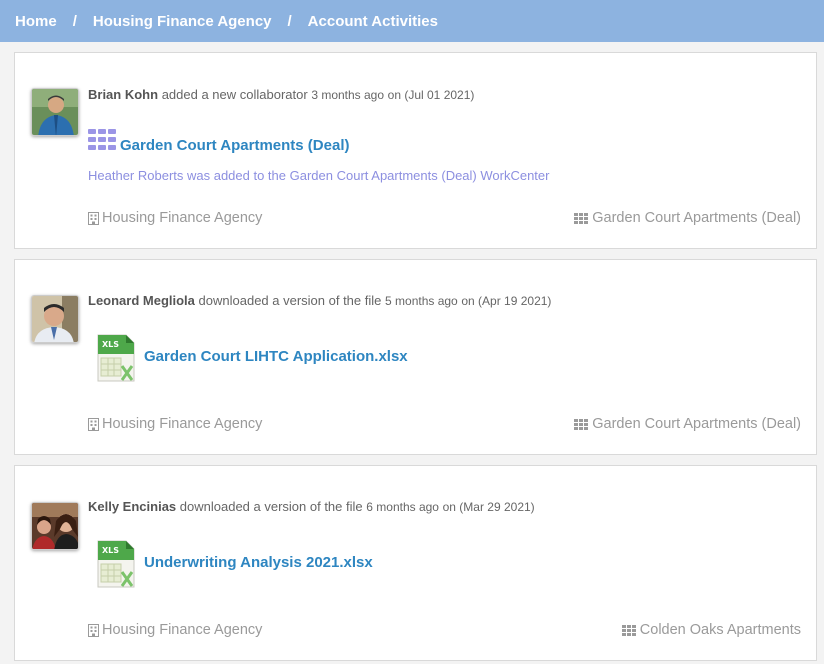 The height and width of the screenshot is (664, 824). I want to click on time-ago: 5 months ago, so click(421, 301).